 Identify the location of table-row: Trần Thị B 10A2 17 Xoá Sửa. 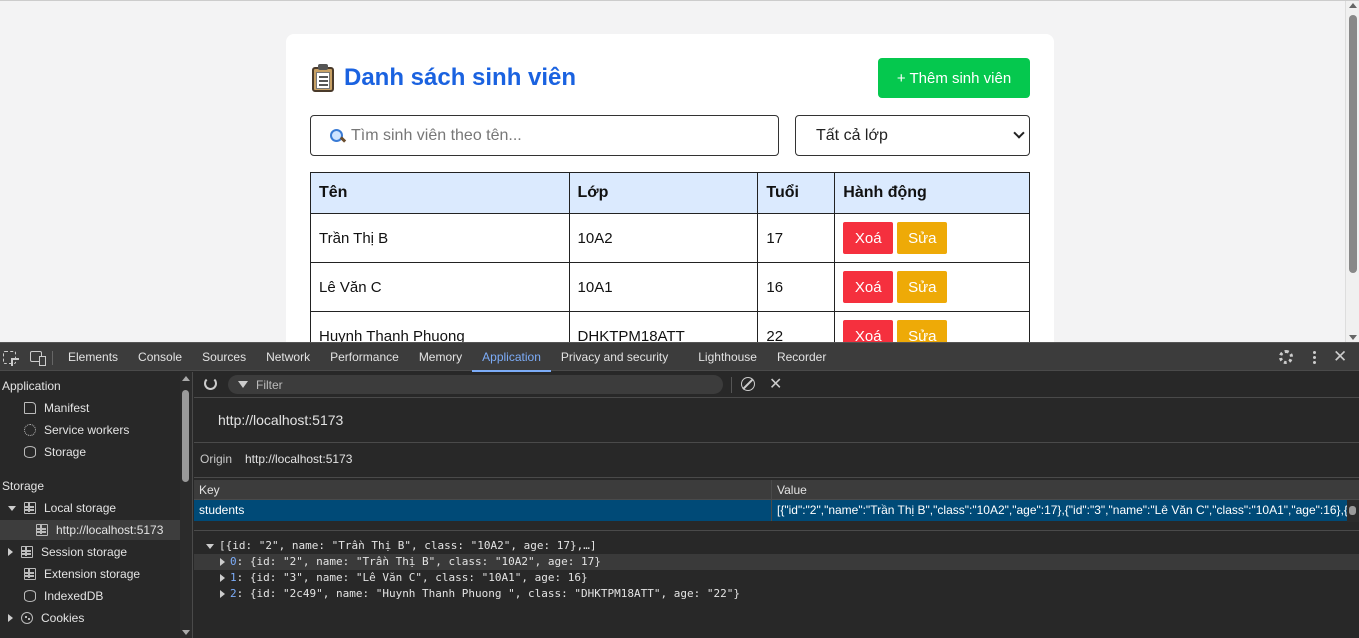
(670, 238).